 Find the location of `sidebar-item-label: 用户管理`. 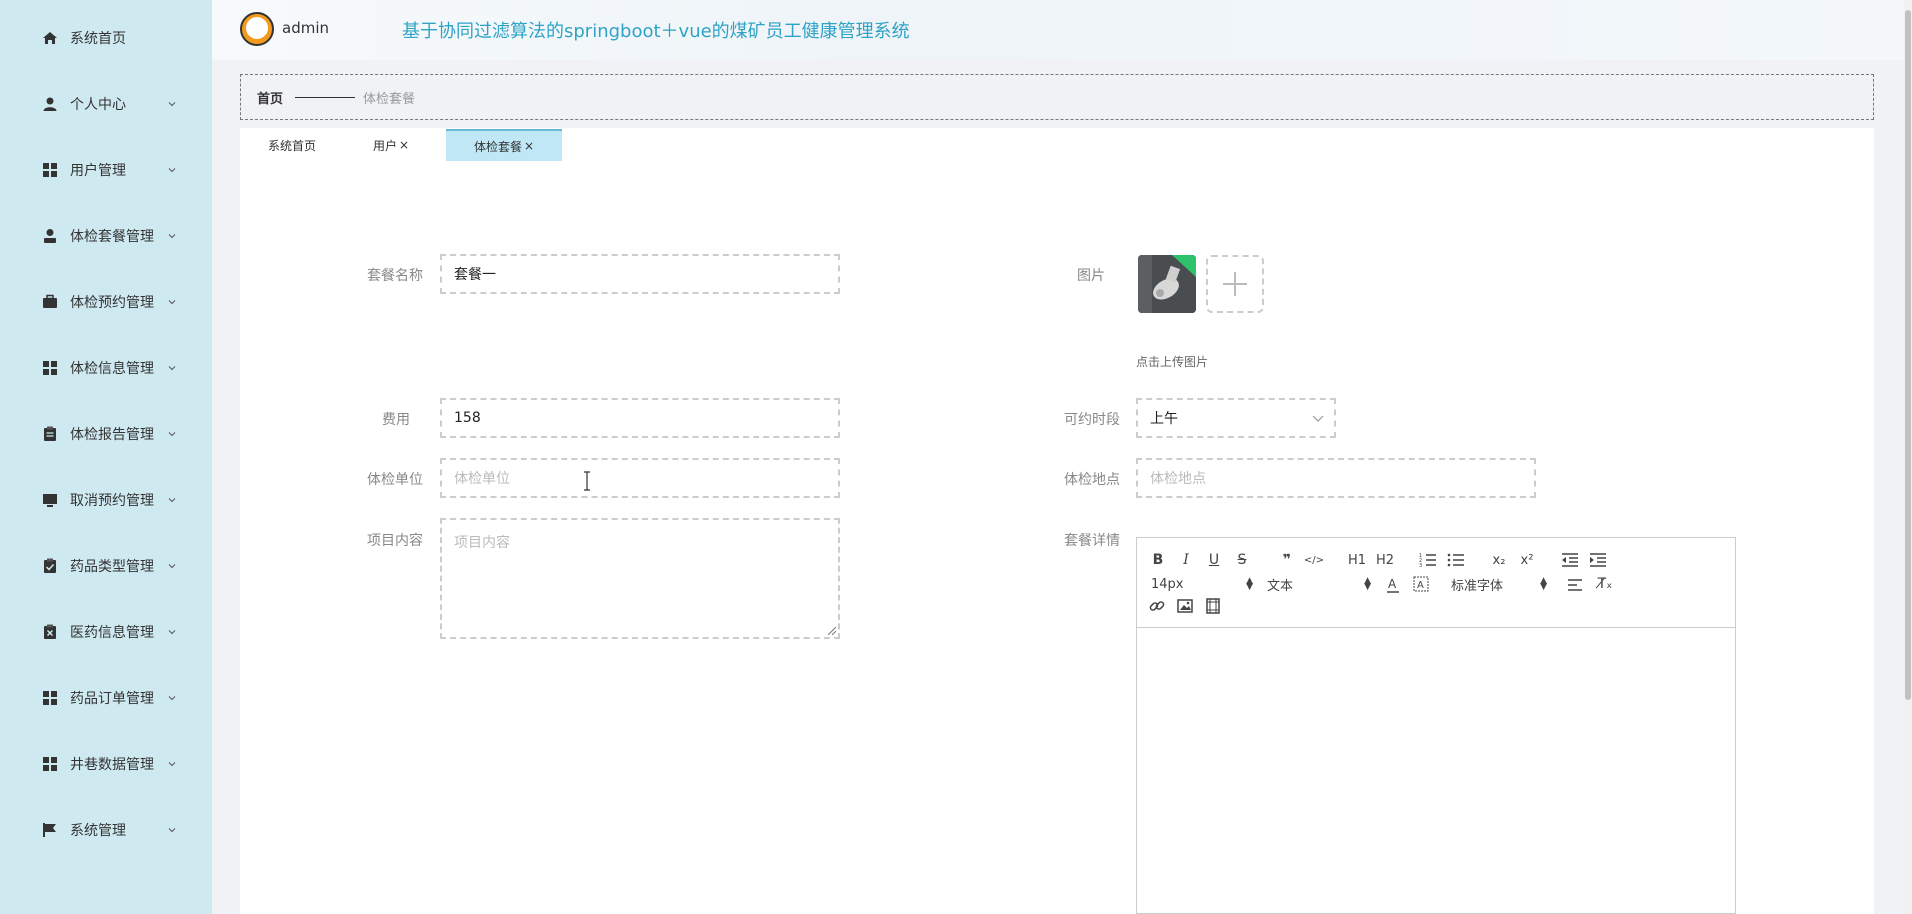

sidebar-item-label: 用户管理 is located at coordinates (98, 171).